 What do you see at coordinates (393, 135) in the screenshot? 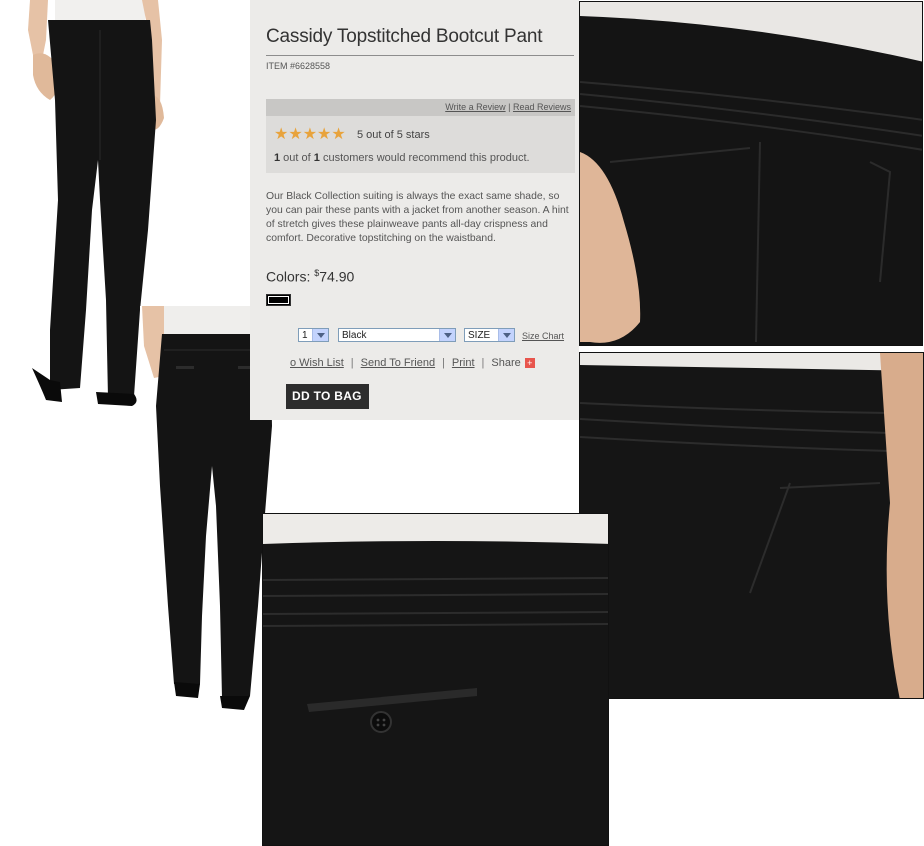
I see `rating-text: 5 out of 5 stars` at bounding box center [393, 135].